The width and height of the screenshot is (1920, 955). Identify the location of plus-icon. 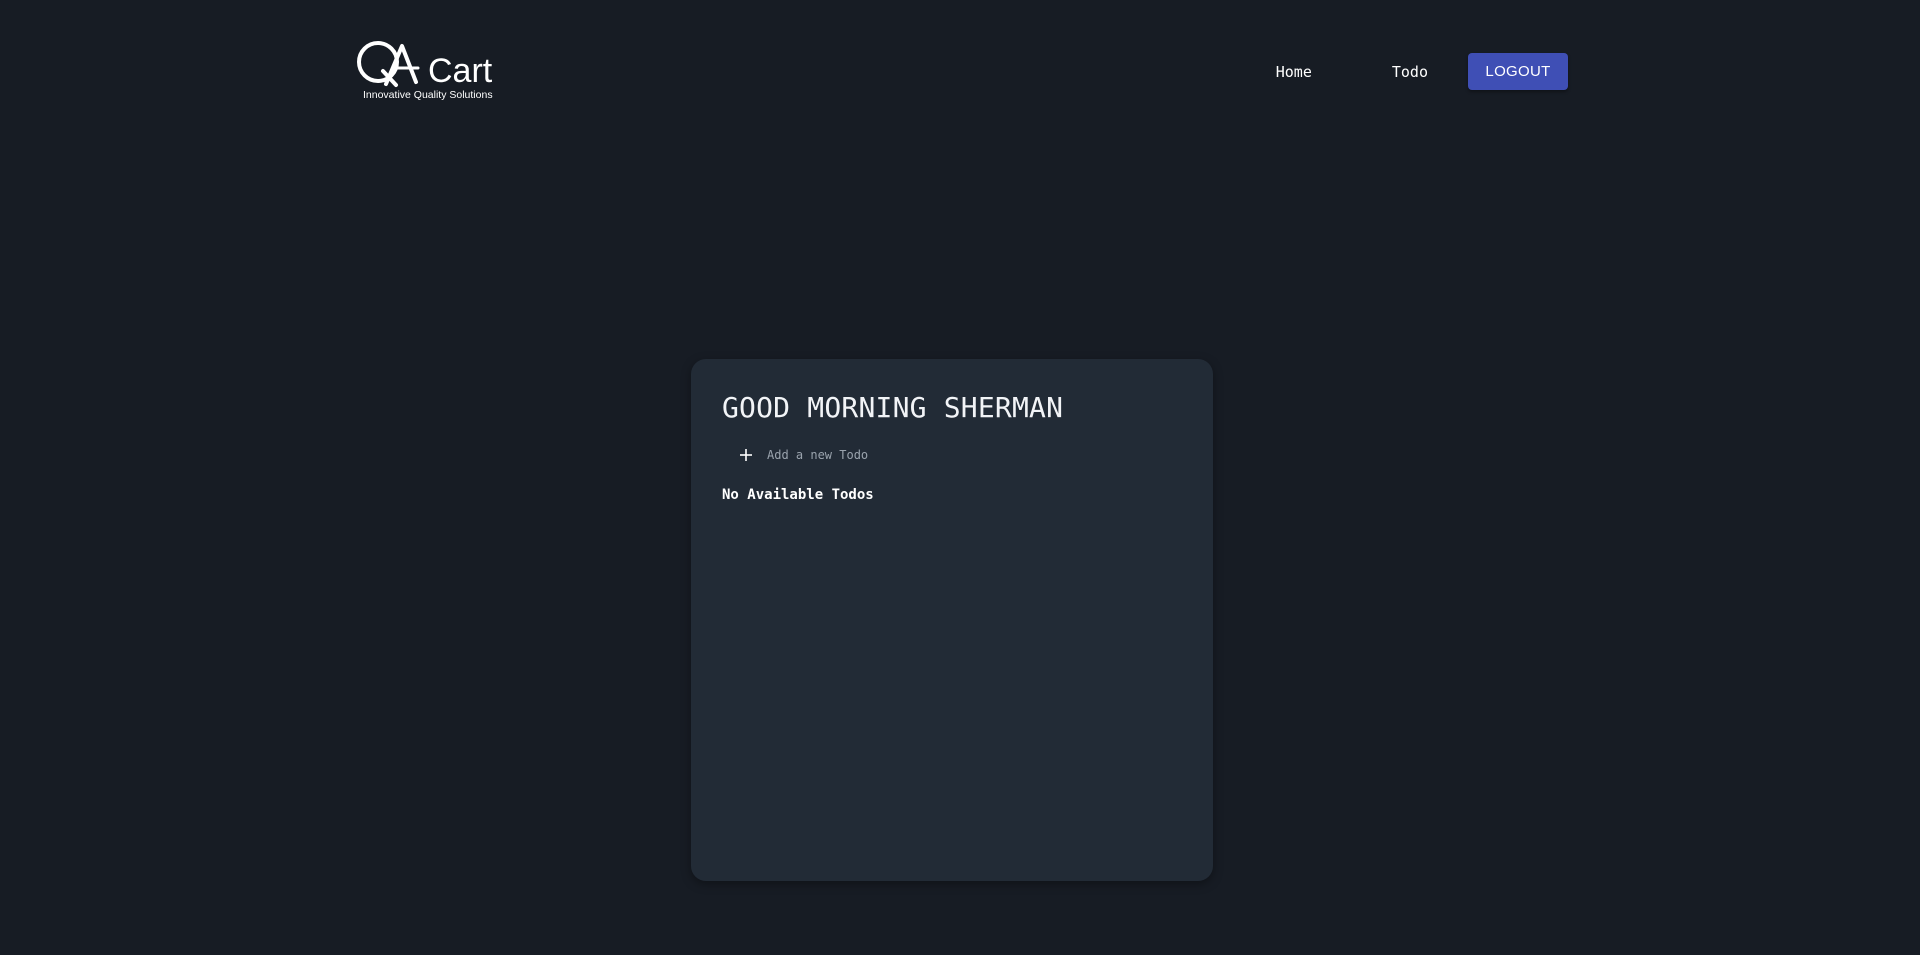
(746, 455).